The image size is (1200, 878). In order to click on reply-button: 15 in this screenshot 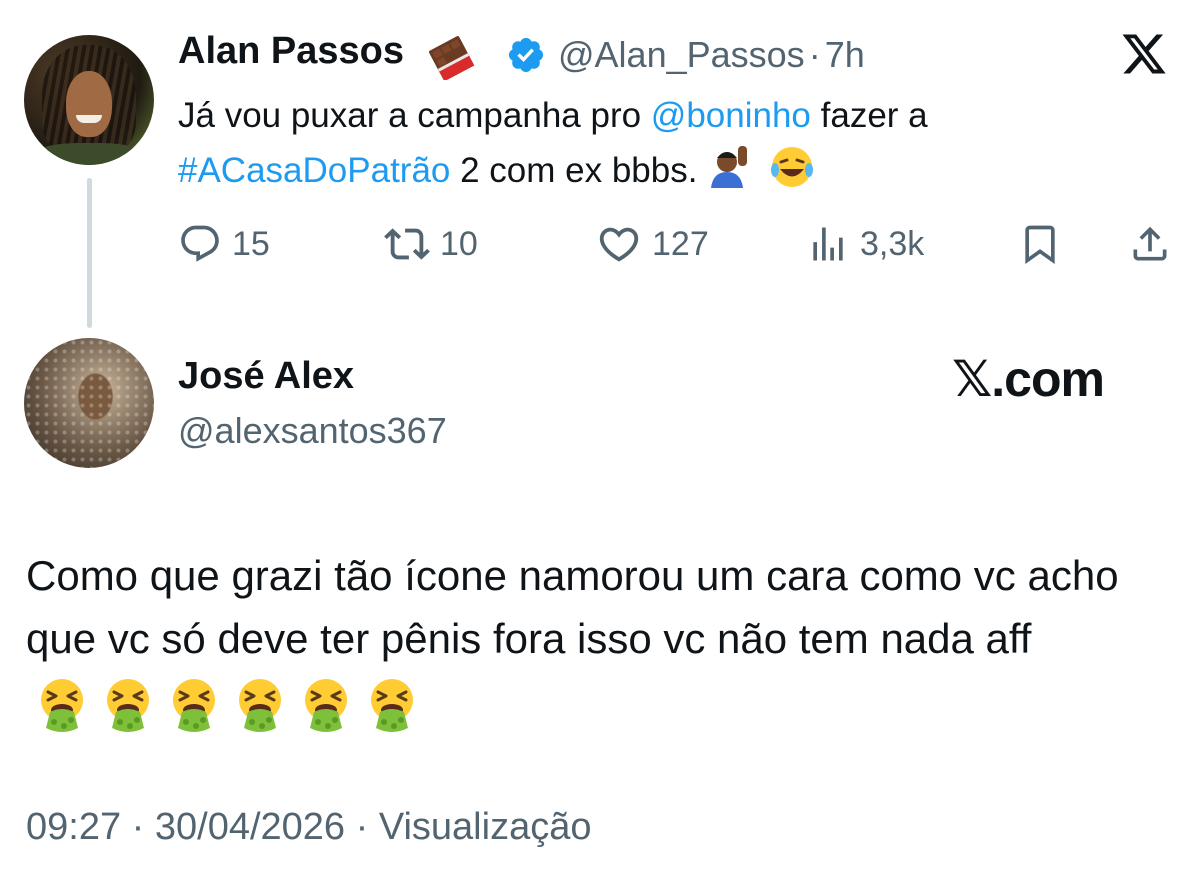, I will do `click(224, 244)`.